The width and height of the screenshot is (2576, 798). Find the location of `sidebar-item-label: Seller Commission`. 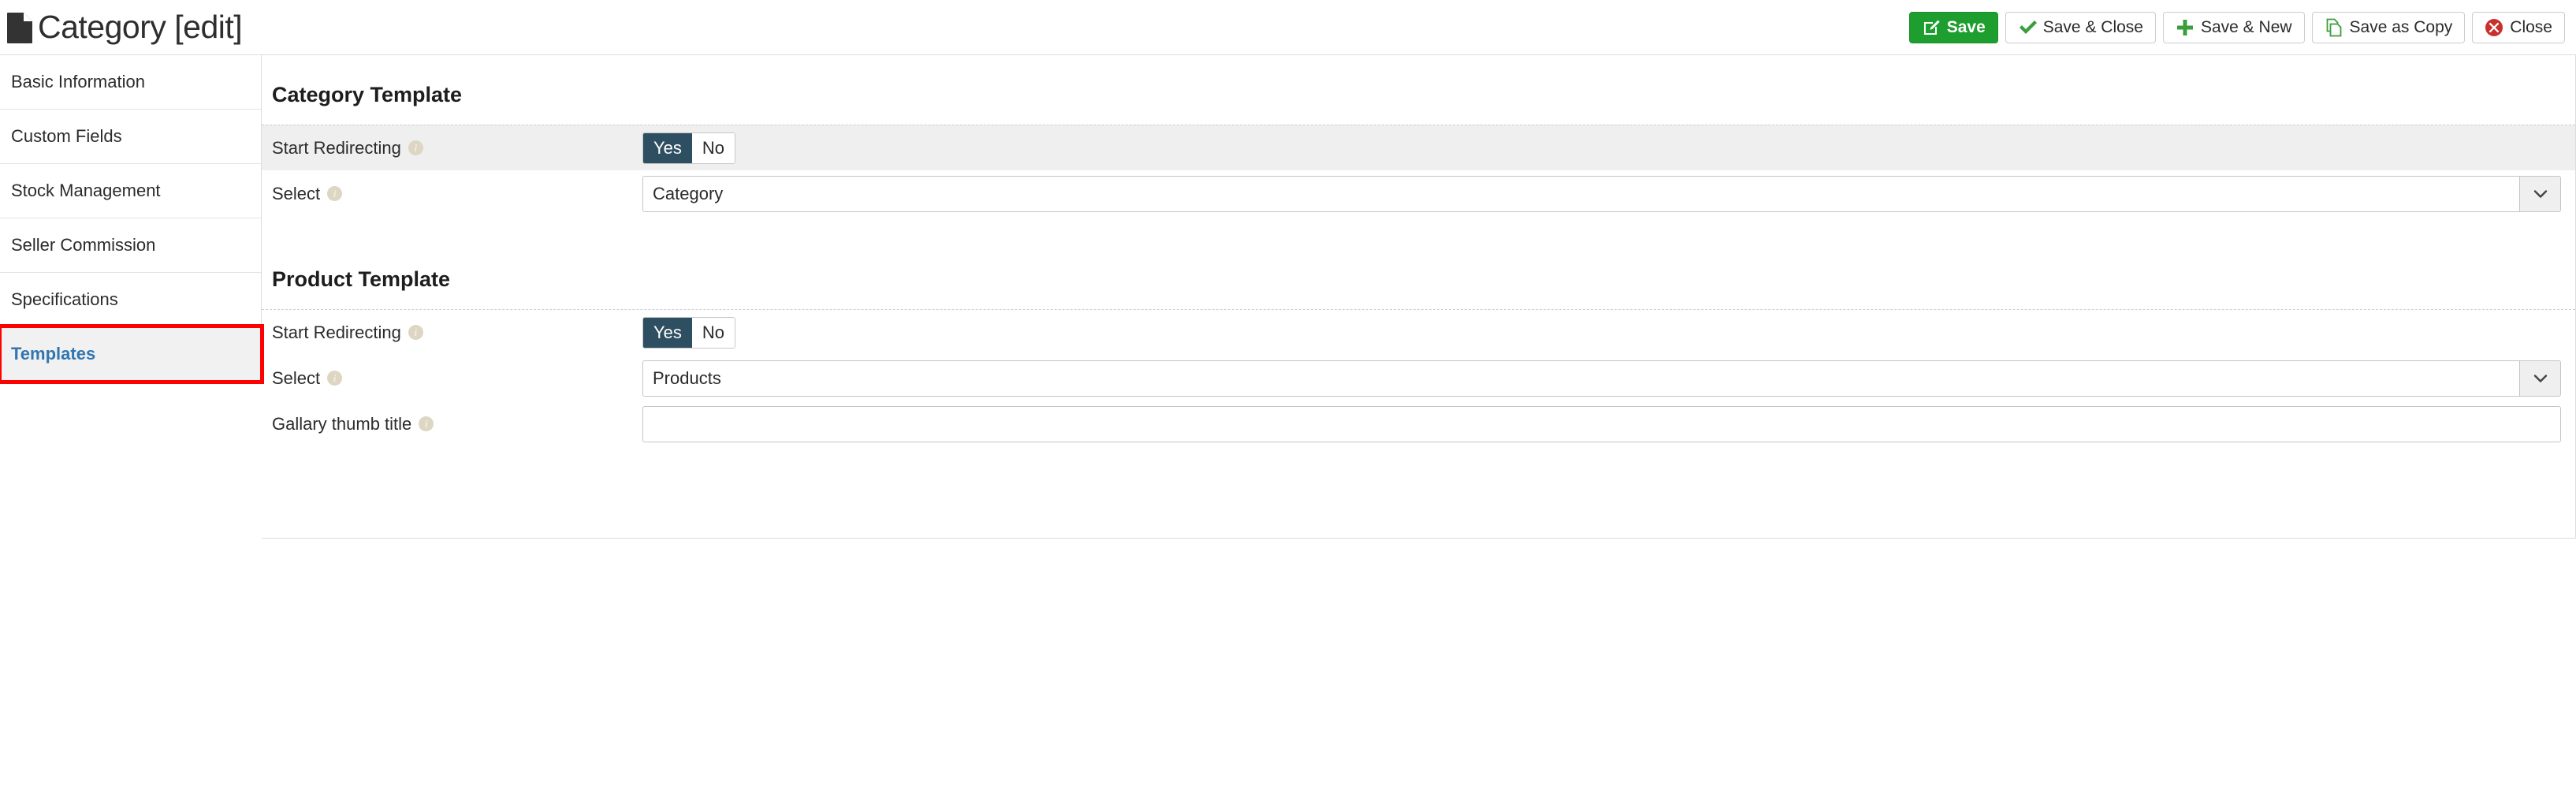

sidebar-item-label: Seller Commission is located at coordinates (83, 245).